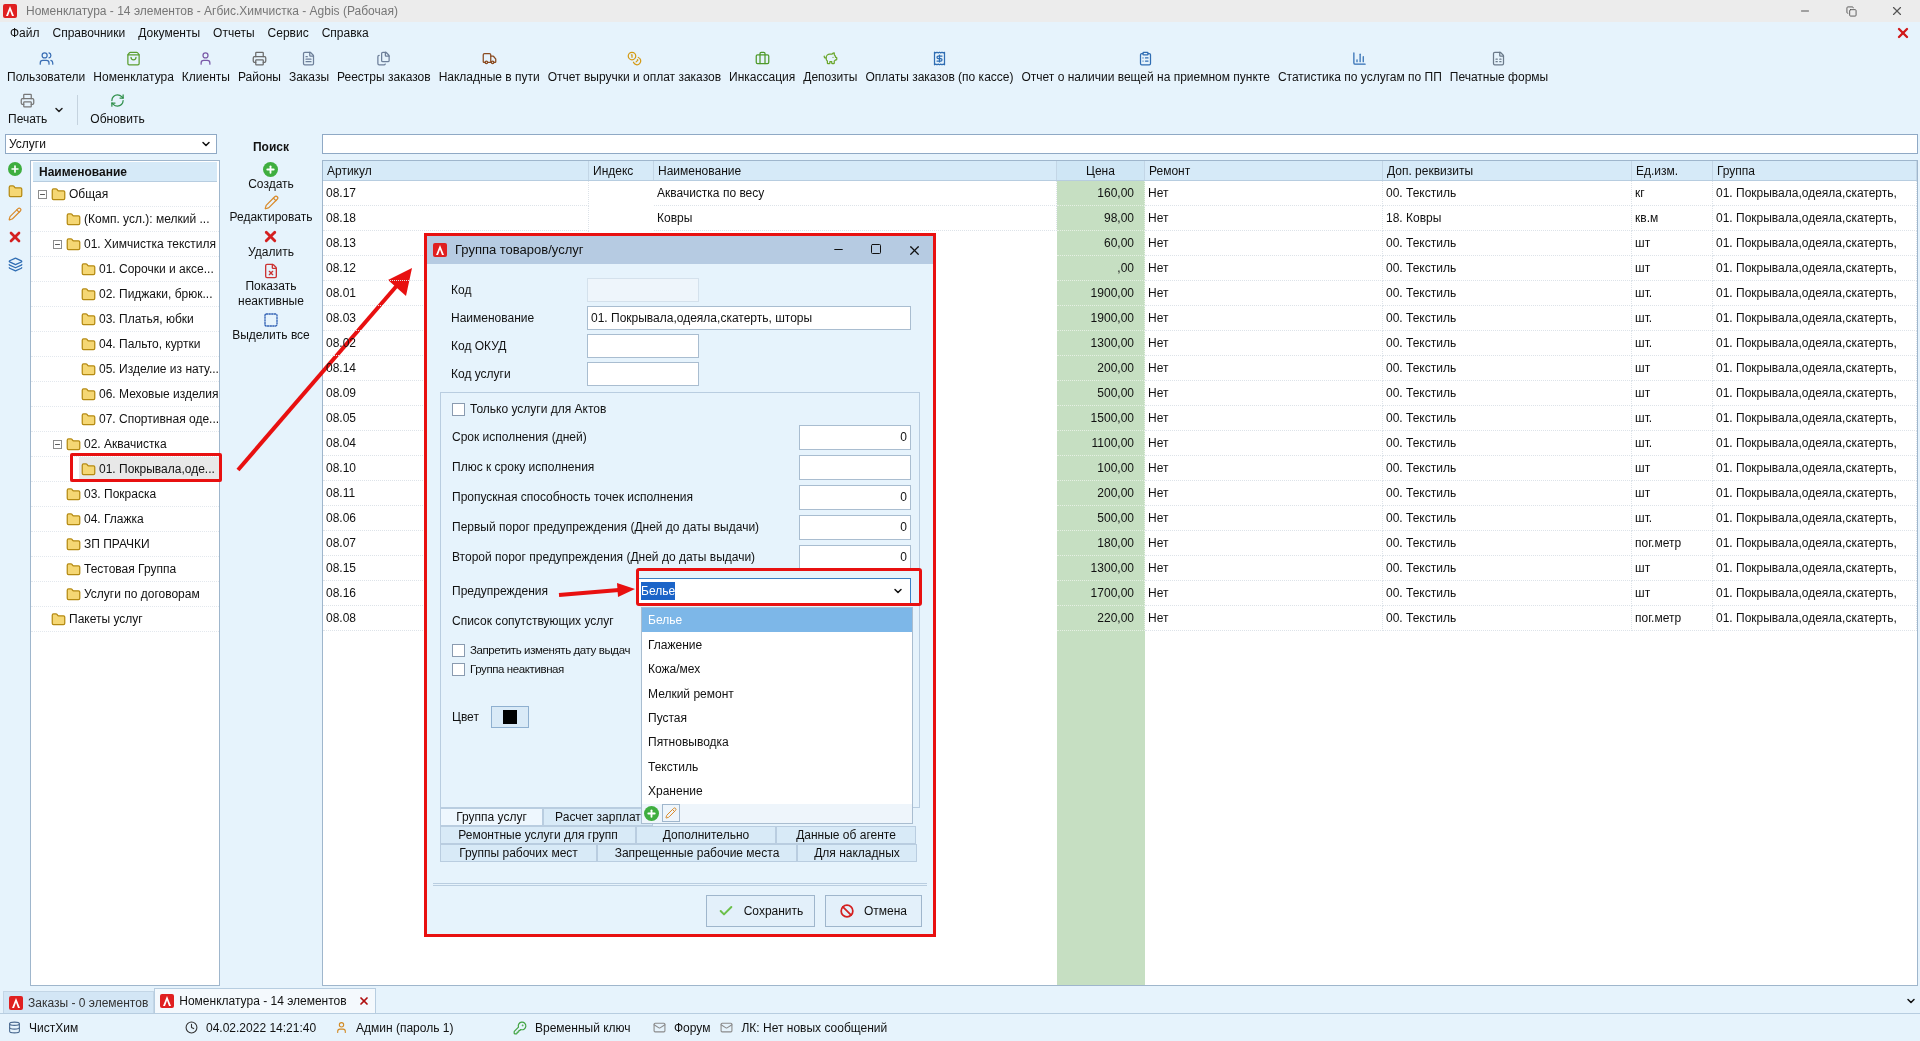 This screenshot has height=1041, width=1920. What do you see at coordinates (141, 244) in the screenshot?
I see `tree-item: 01. Химчистка текстиля` at bounding box center [141, 244].